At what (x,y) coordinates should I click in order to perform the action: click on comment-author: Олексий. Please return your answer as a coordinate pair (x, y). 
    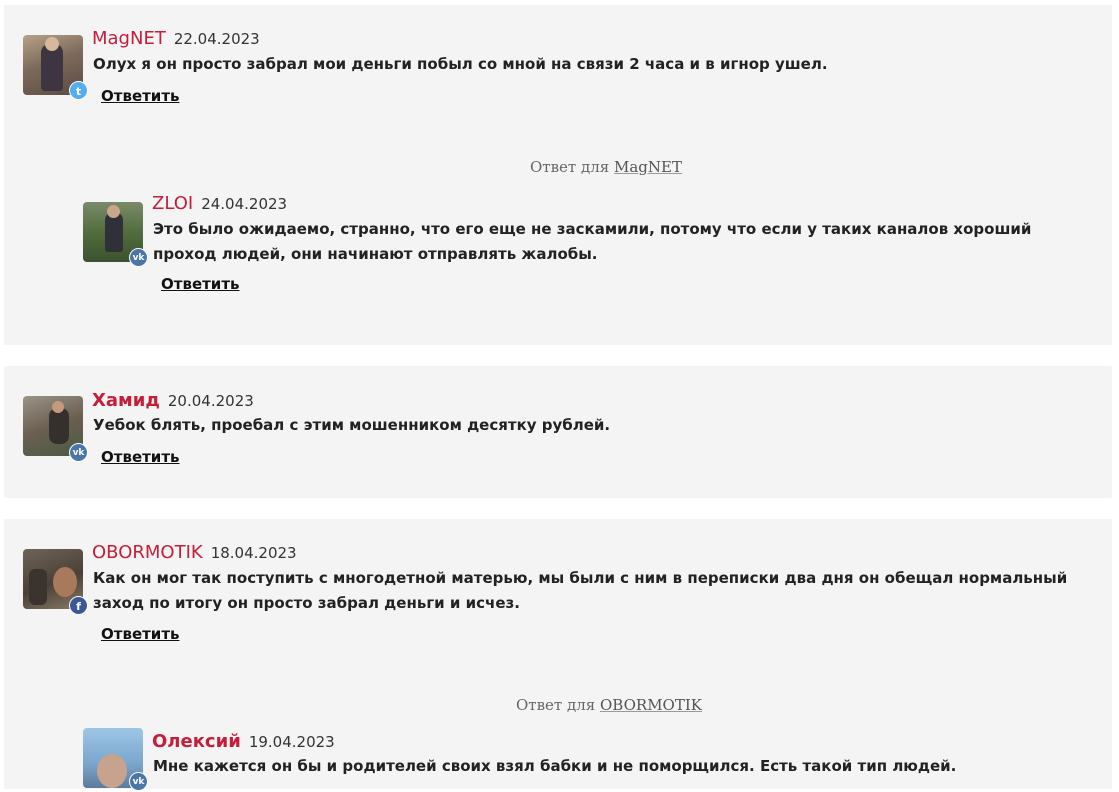
    Looking at the image, I should click on (196, 741).